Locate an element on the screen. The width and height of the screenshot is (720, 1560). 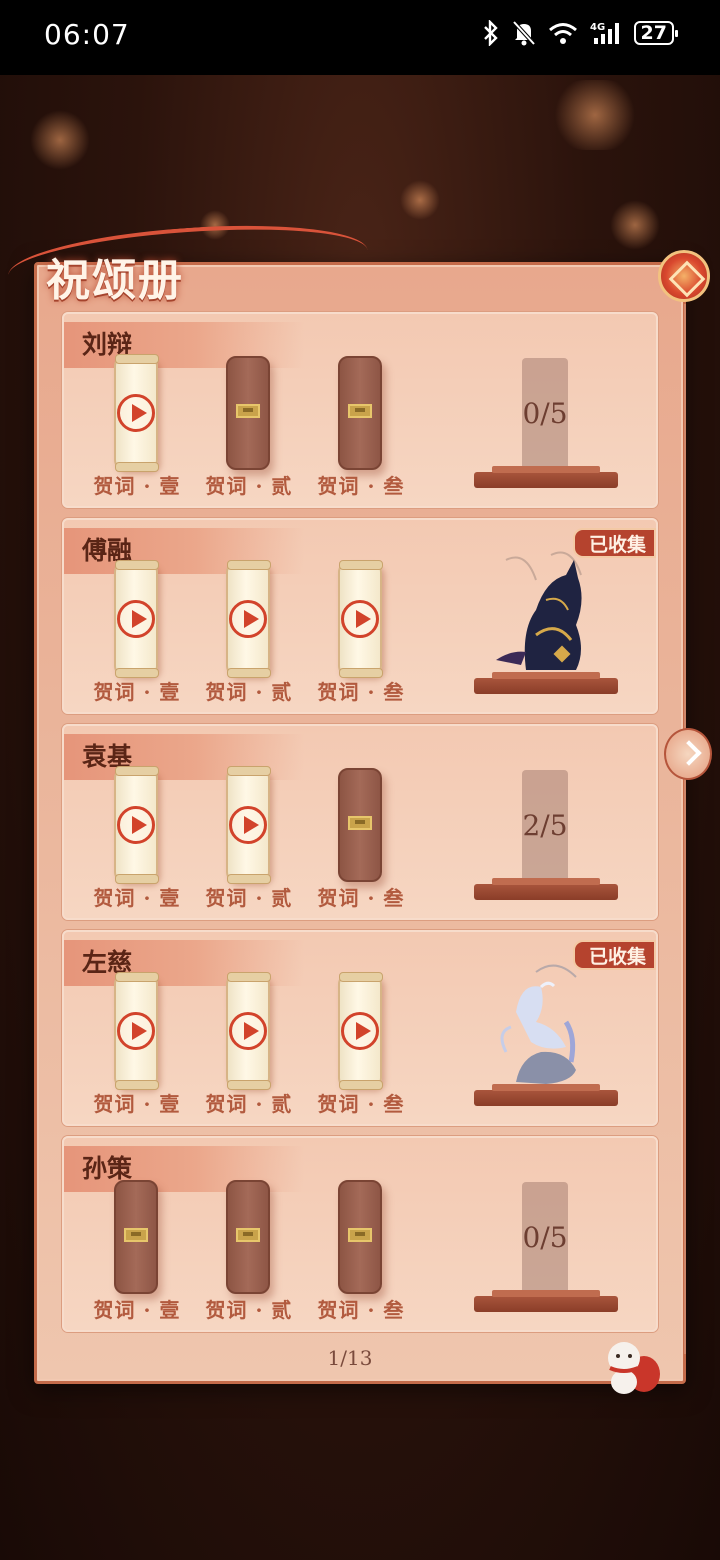
character-card: 傅融 已收集 贺词 · 壹 贺词 · 贰 贺词 · 叁 is located at coordinates (360, 616).